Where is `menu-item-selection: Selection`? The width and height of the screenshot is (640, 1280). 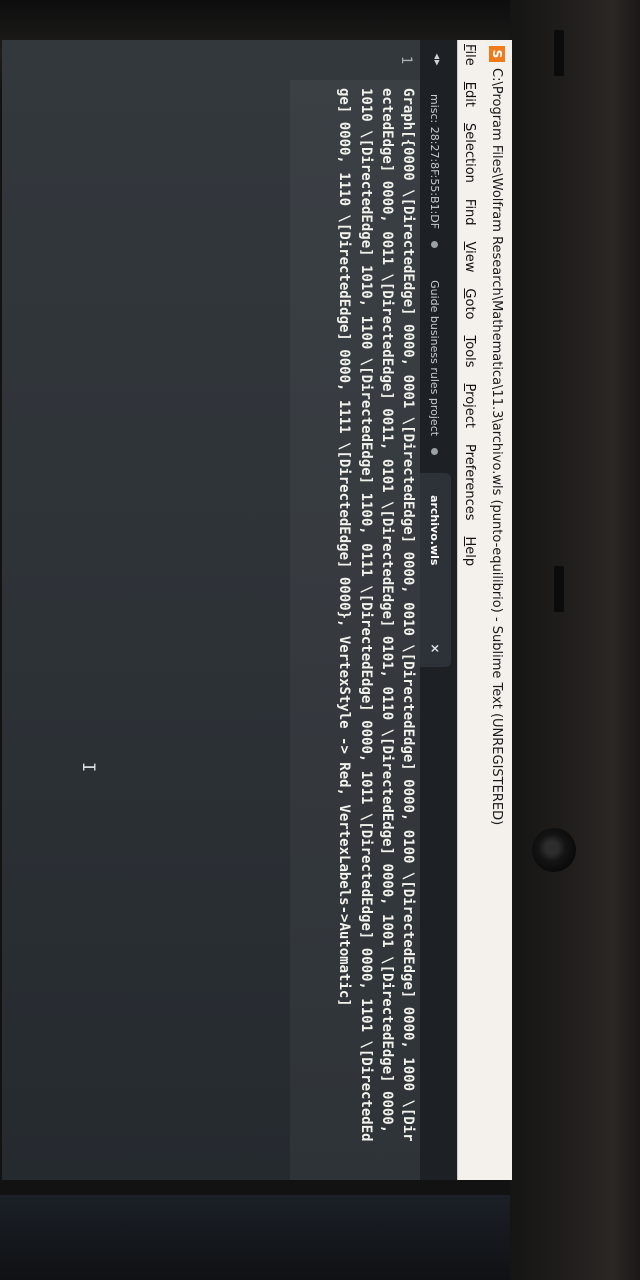 menu-item-selection: Selection is located at coordinates (470, 153).